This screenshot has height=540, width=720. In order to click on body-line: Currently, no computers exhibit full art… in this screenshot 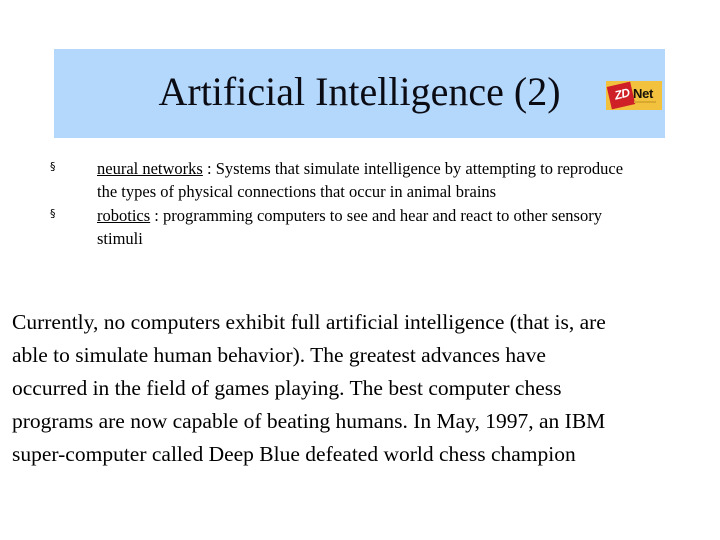, I will do `click(309, 322)`.